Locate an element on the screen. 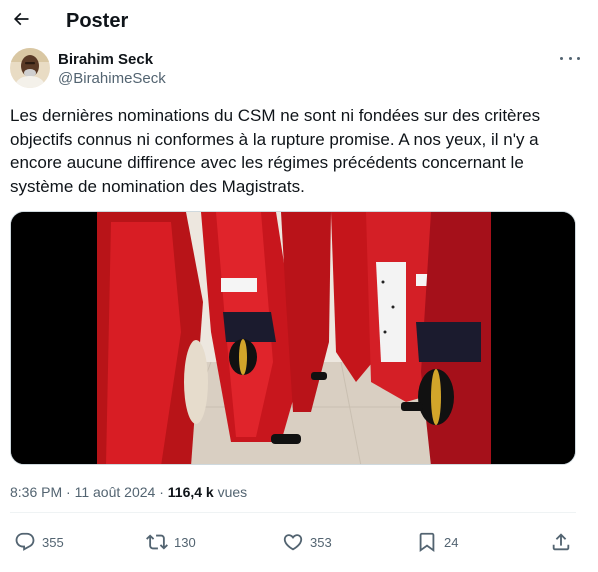 This screenshot has height=572, width=598. reply-icon is located at coordinates (25, 541).